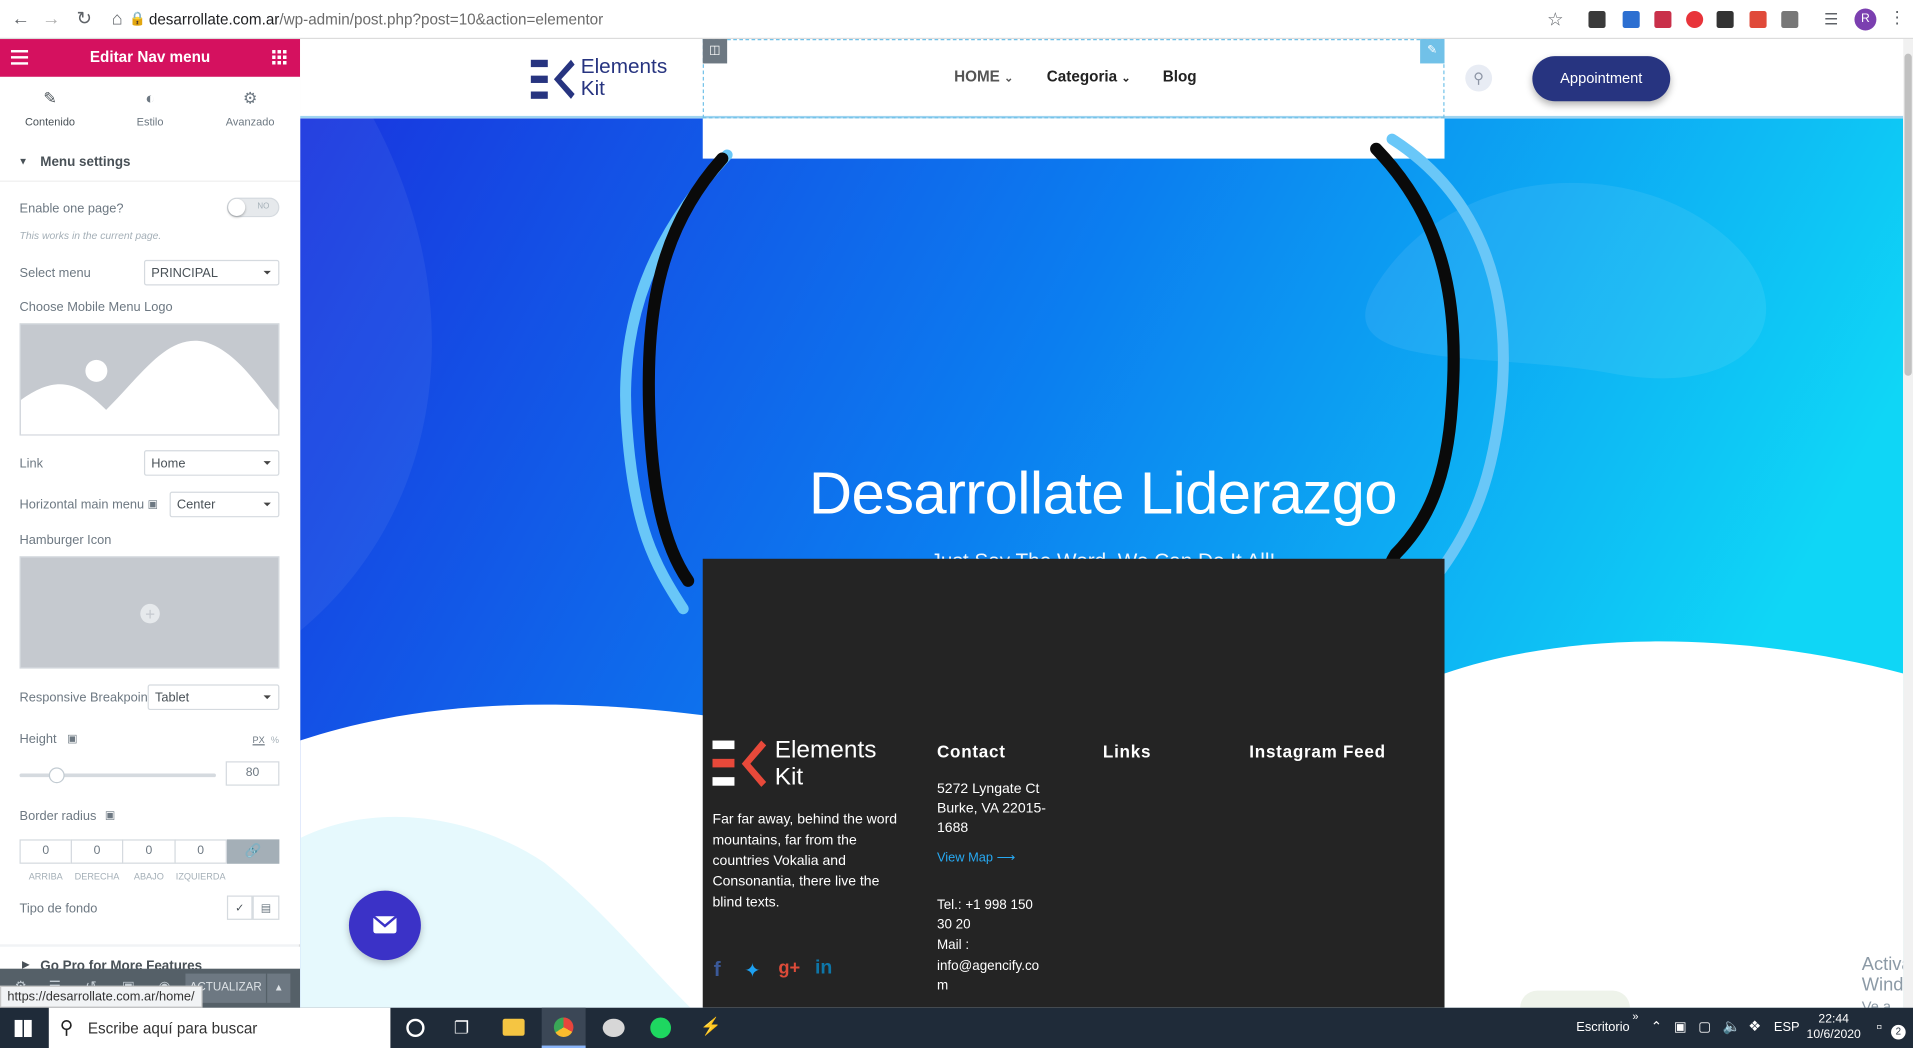  What do you see at coordinates (1680, 1027) in the screenshot?
I see `network-icon: ▣` at bounding box center [1680, 1027].